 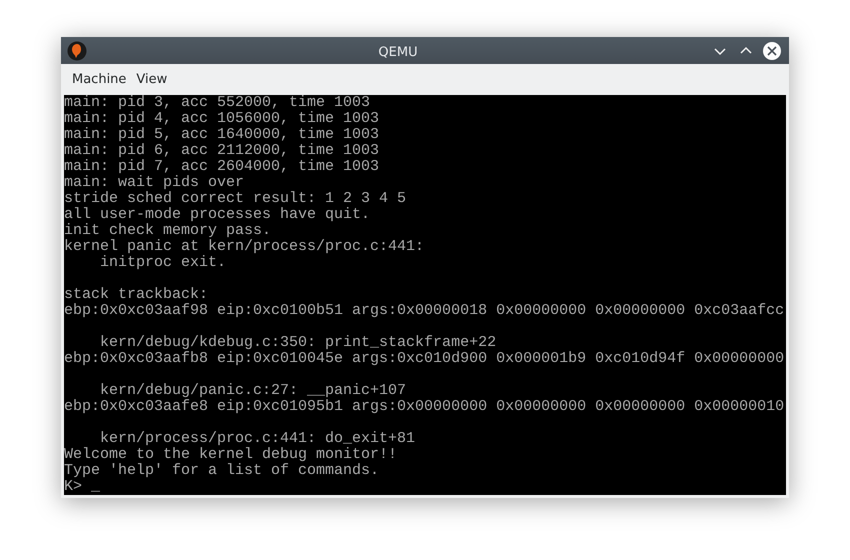 What do you see at coordinates (162, 263) in the screenshot?
I see `console-line: initproc exit.` at bounding box center [162, 263].